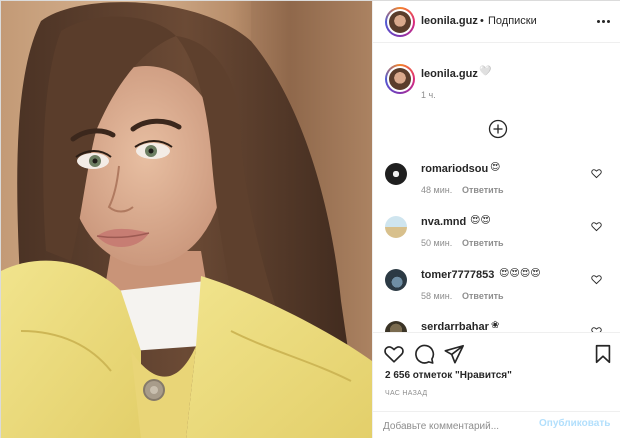  Describe the element at coordinates (496, 81) in the screenshot. I see `post-caption: leonila.guz 🤍 1 ч.` at that location.